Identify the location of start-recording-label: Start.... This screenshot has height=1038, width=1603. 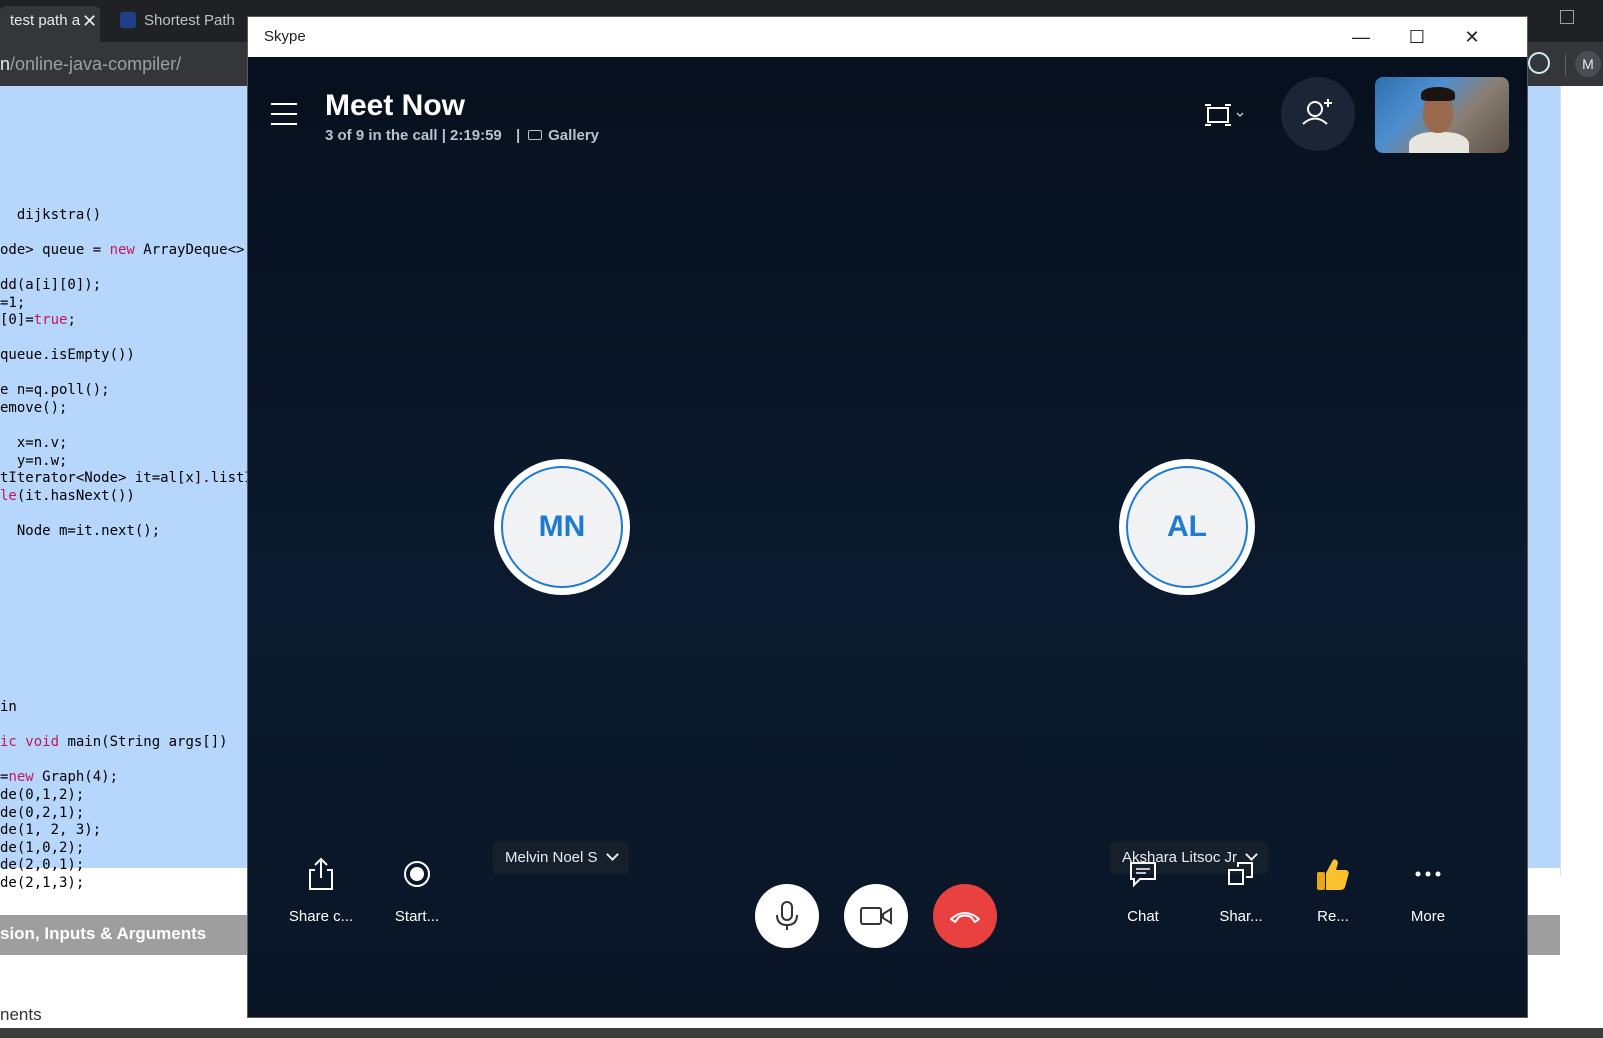
(417, 916).